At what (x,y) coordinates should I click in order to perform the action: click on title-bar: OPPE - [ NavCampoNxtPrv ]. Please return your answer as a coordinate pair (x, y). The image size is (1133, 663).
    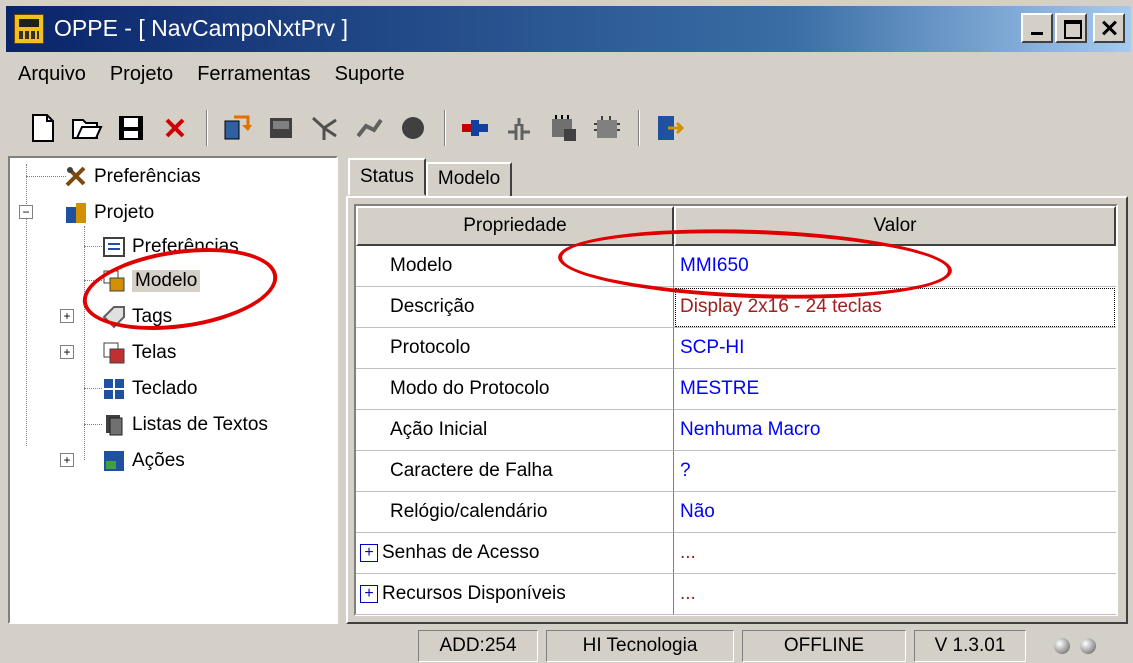
    Looking at the image, I should click on (568, 29).